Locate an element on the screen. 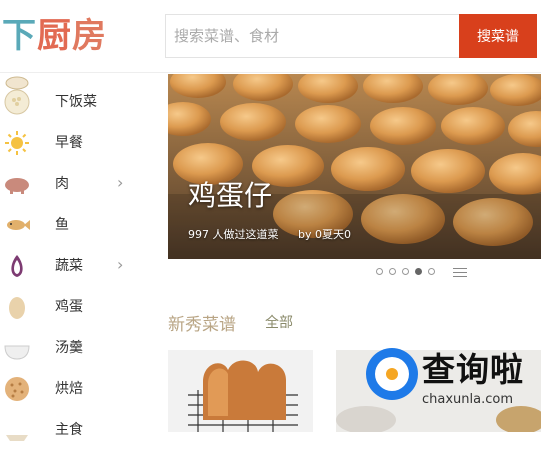 The height and width of the screenshot is (451, 541). onion-icon is located at coordinates (17, 266).